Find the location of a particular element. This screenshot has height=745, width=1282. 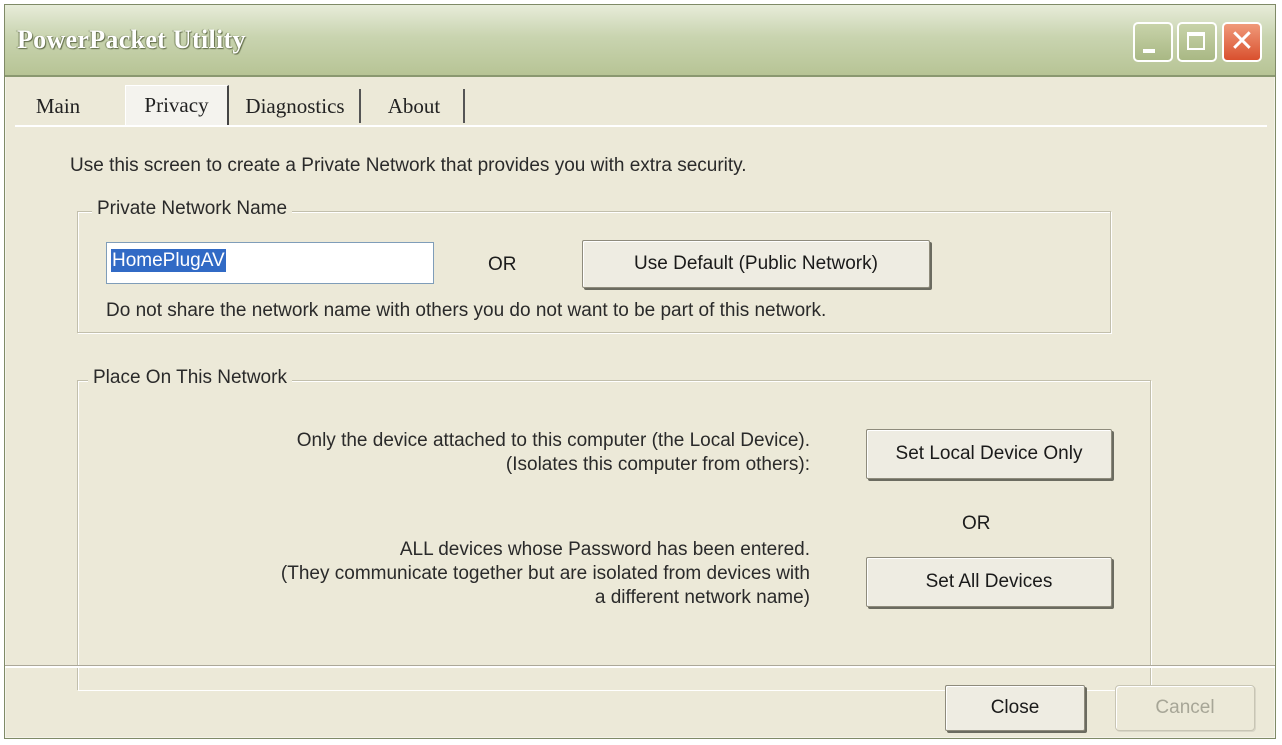

local-description-line: (Isolates this computer from others): is located at coordinates (657, 464).